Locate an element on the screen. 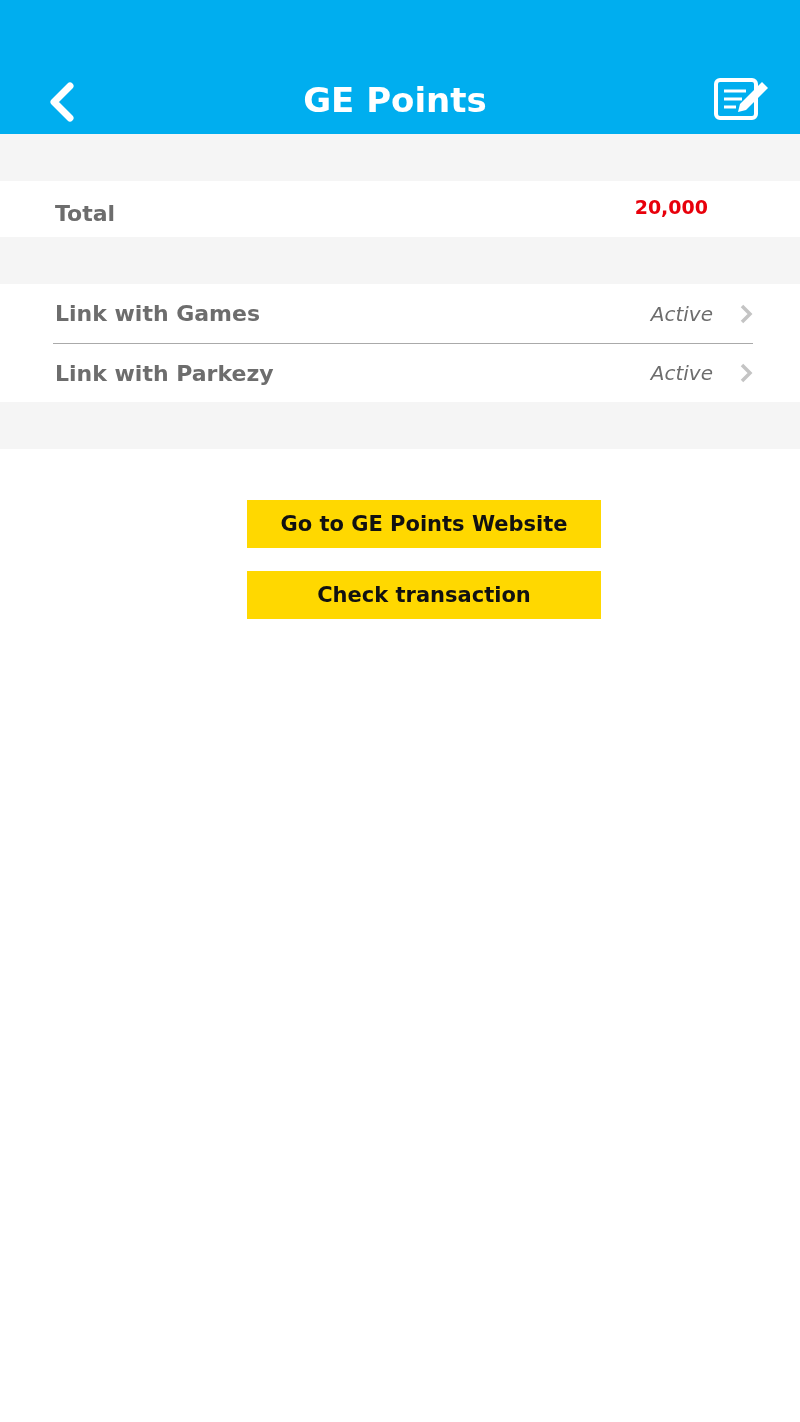 This screenshot has width=800, height=1422. edit-icon is located at coordinates (742, 100).